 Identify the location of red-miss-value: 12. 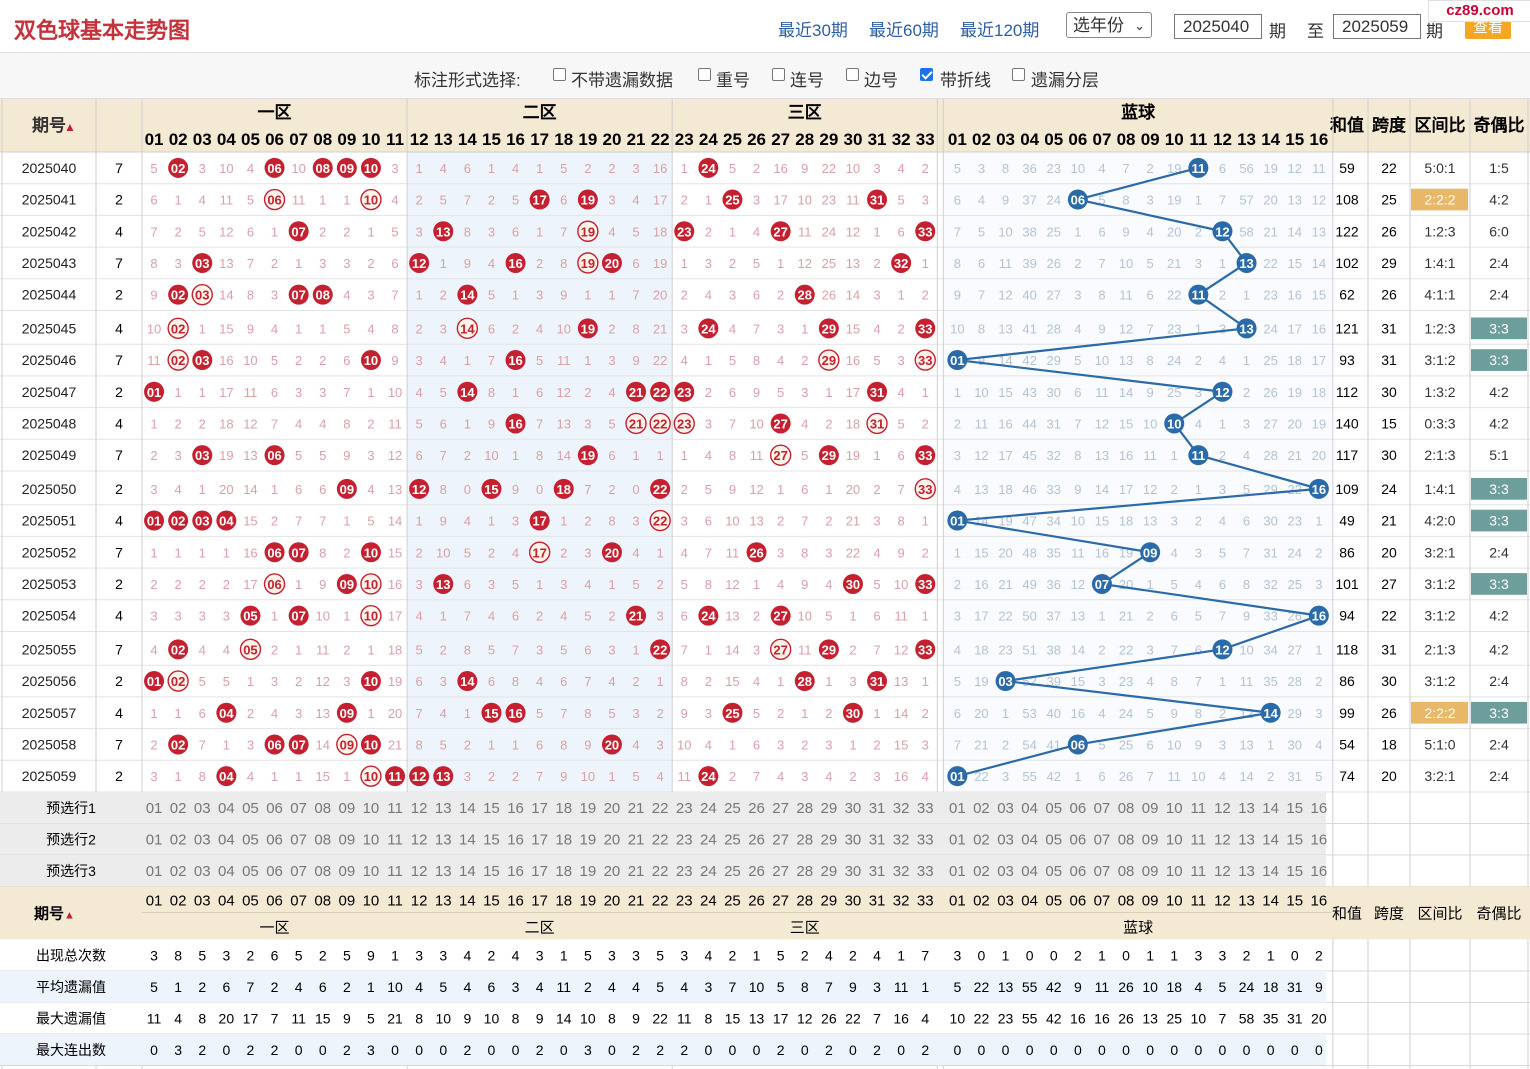
(564, 392).